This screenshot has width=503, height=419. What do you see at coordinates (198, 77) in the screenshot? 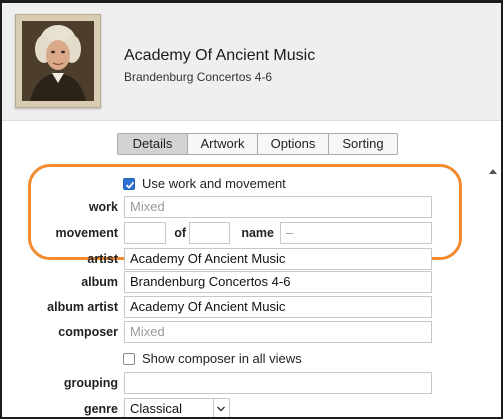
I see `album-title-heading: Brandenburg Concertos 4-6` at bounding box center [198, 77].